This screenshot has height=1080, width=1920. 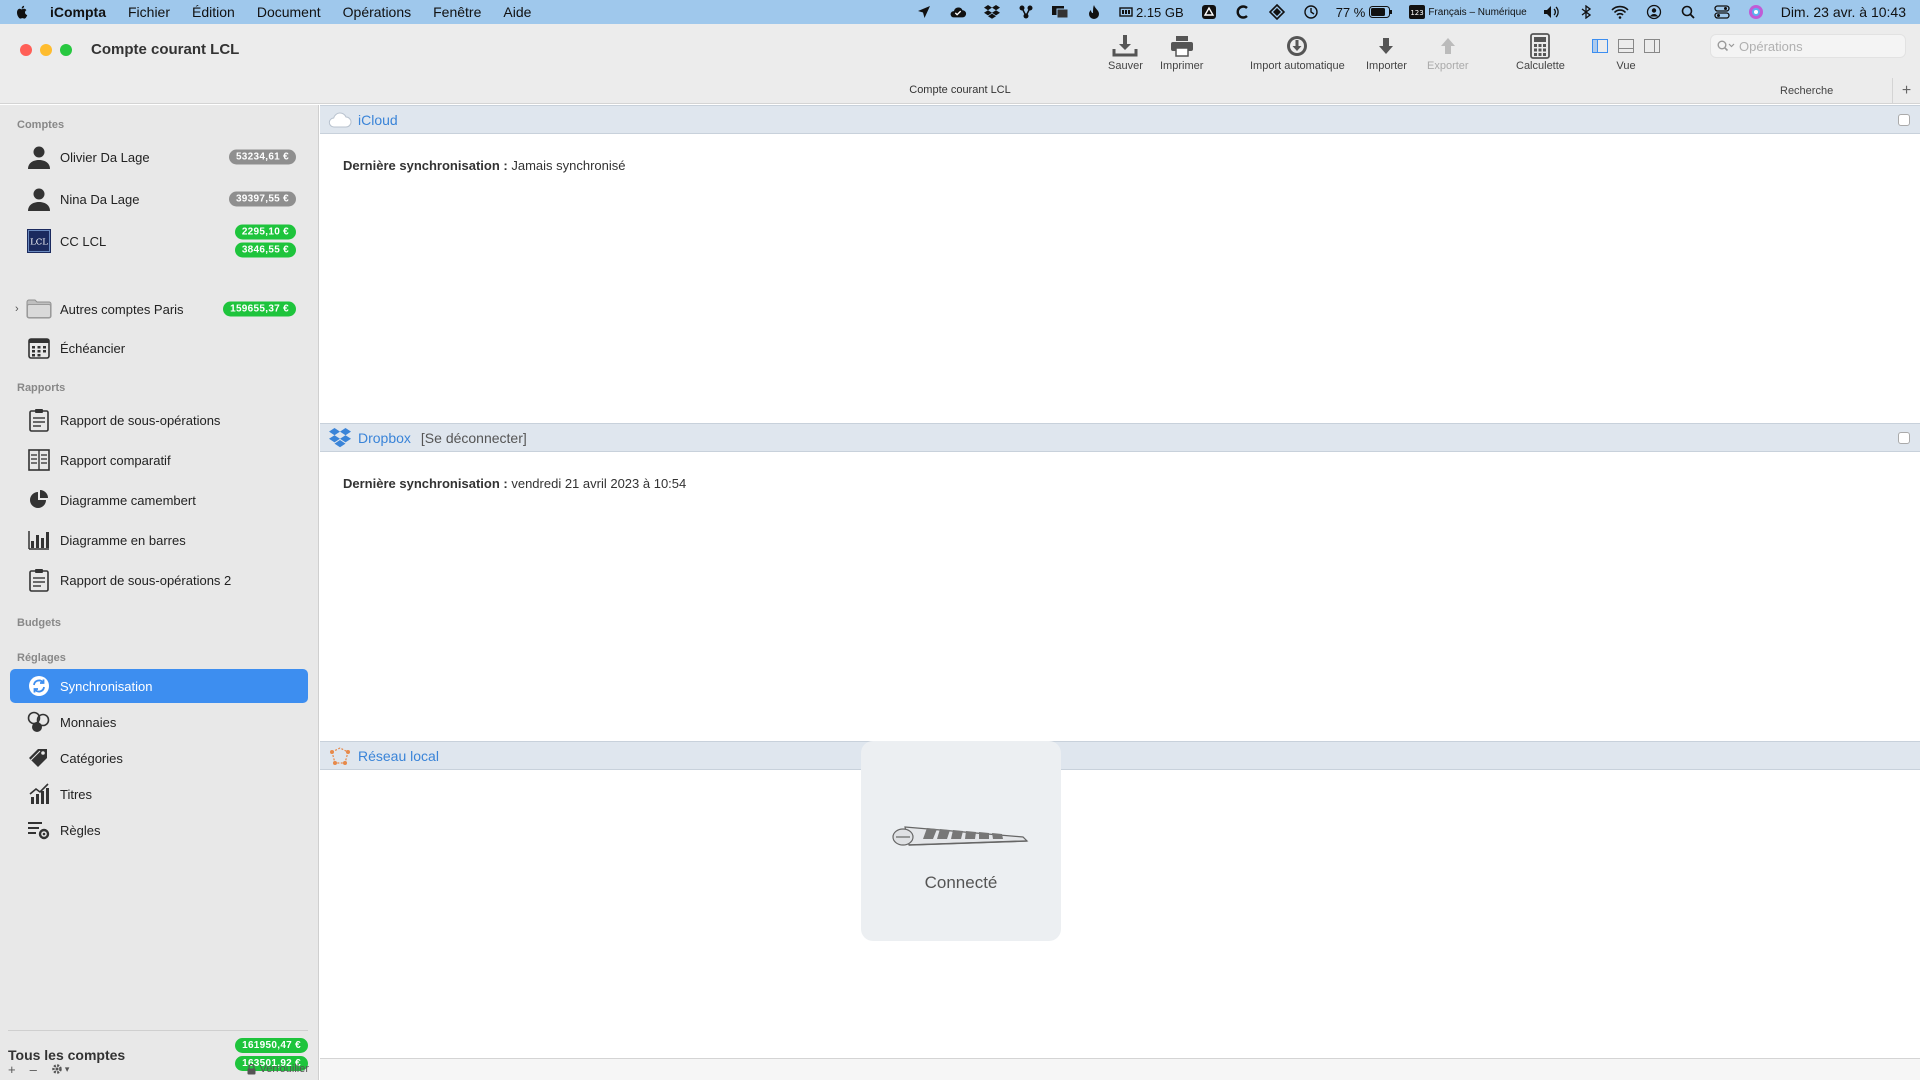 I want to click on sidebar-item-label: Rapport comparatif, so click(x=115, y=460).